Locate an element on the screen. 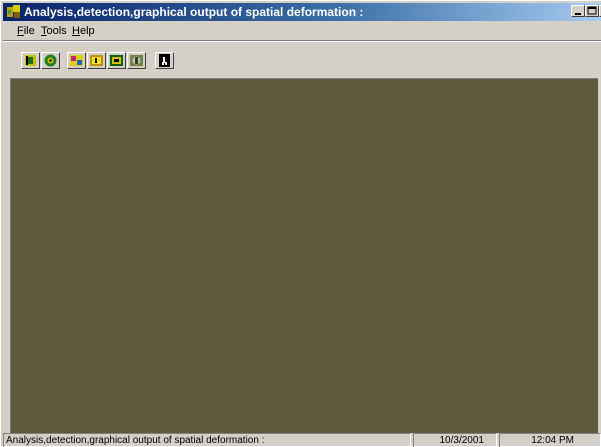 This screenshot has height=447, width=601. toolbar-button-chart is located at coordinates (76, 60).